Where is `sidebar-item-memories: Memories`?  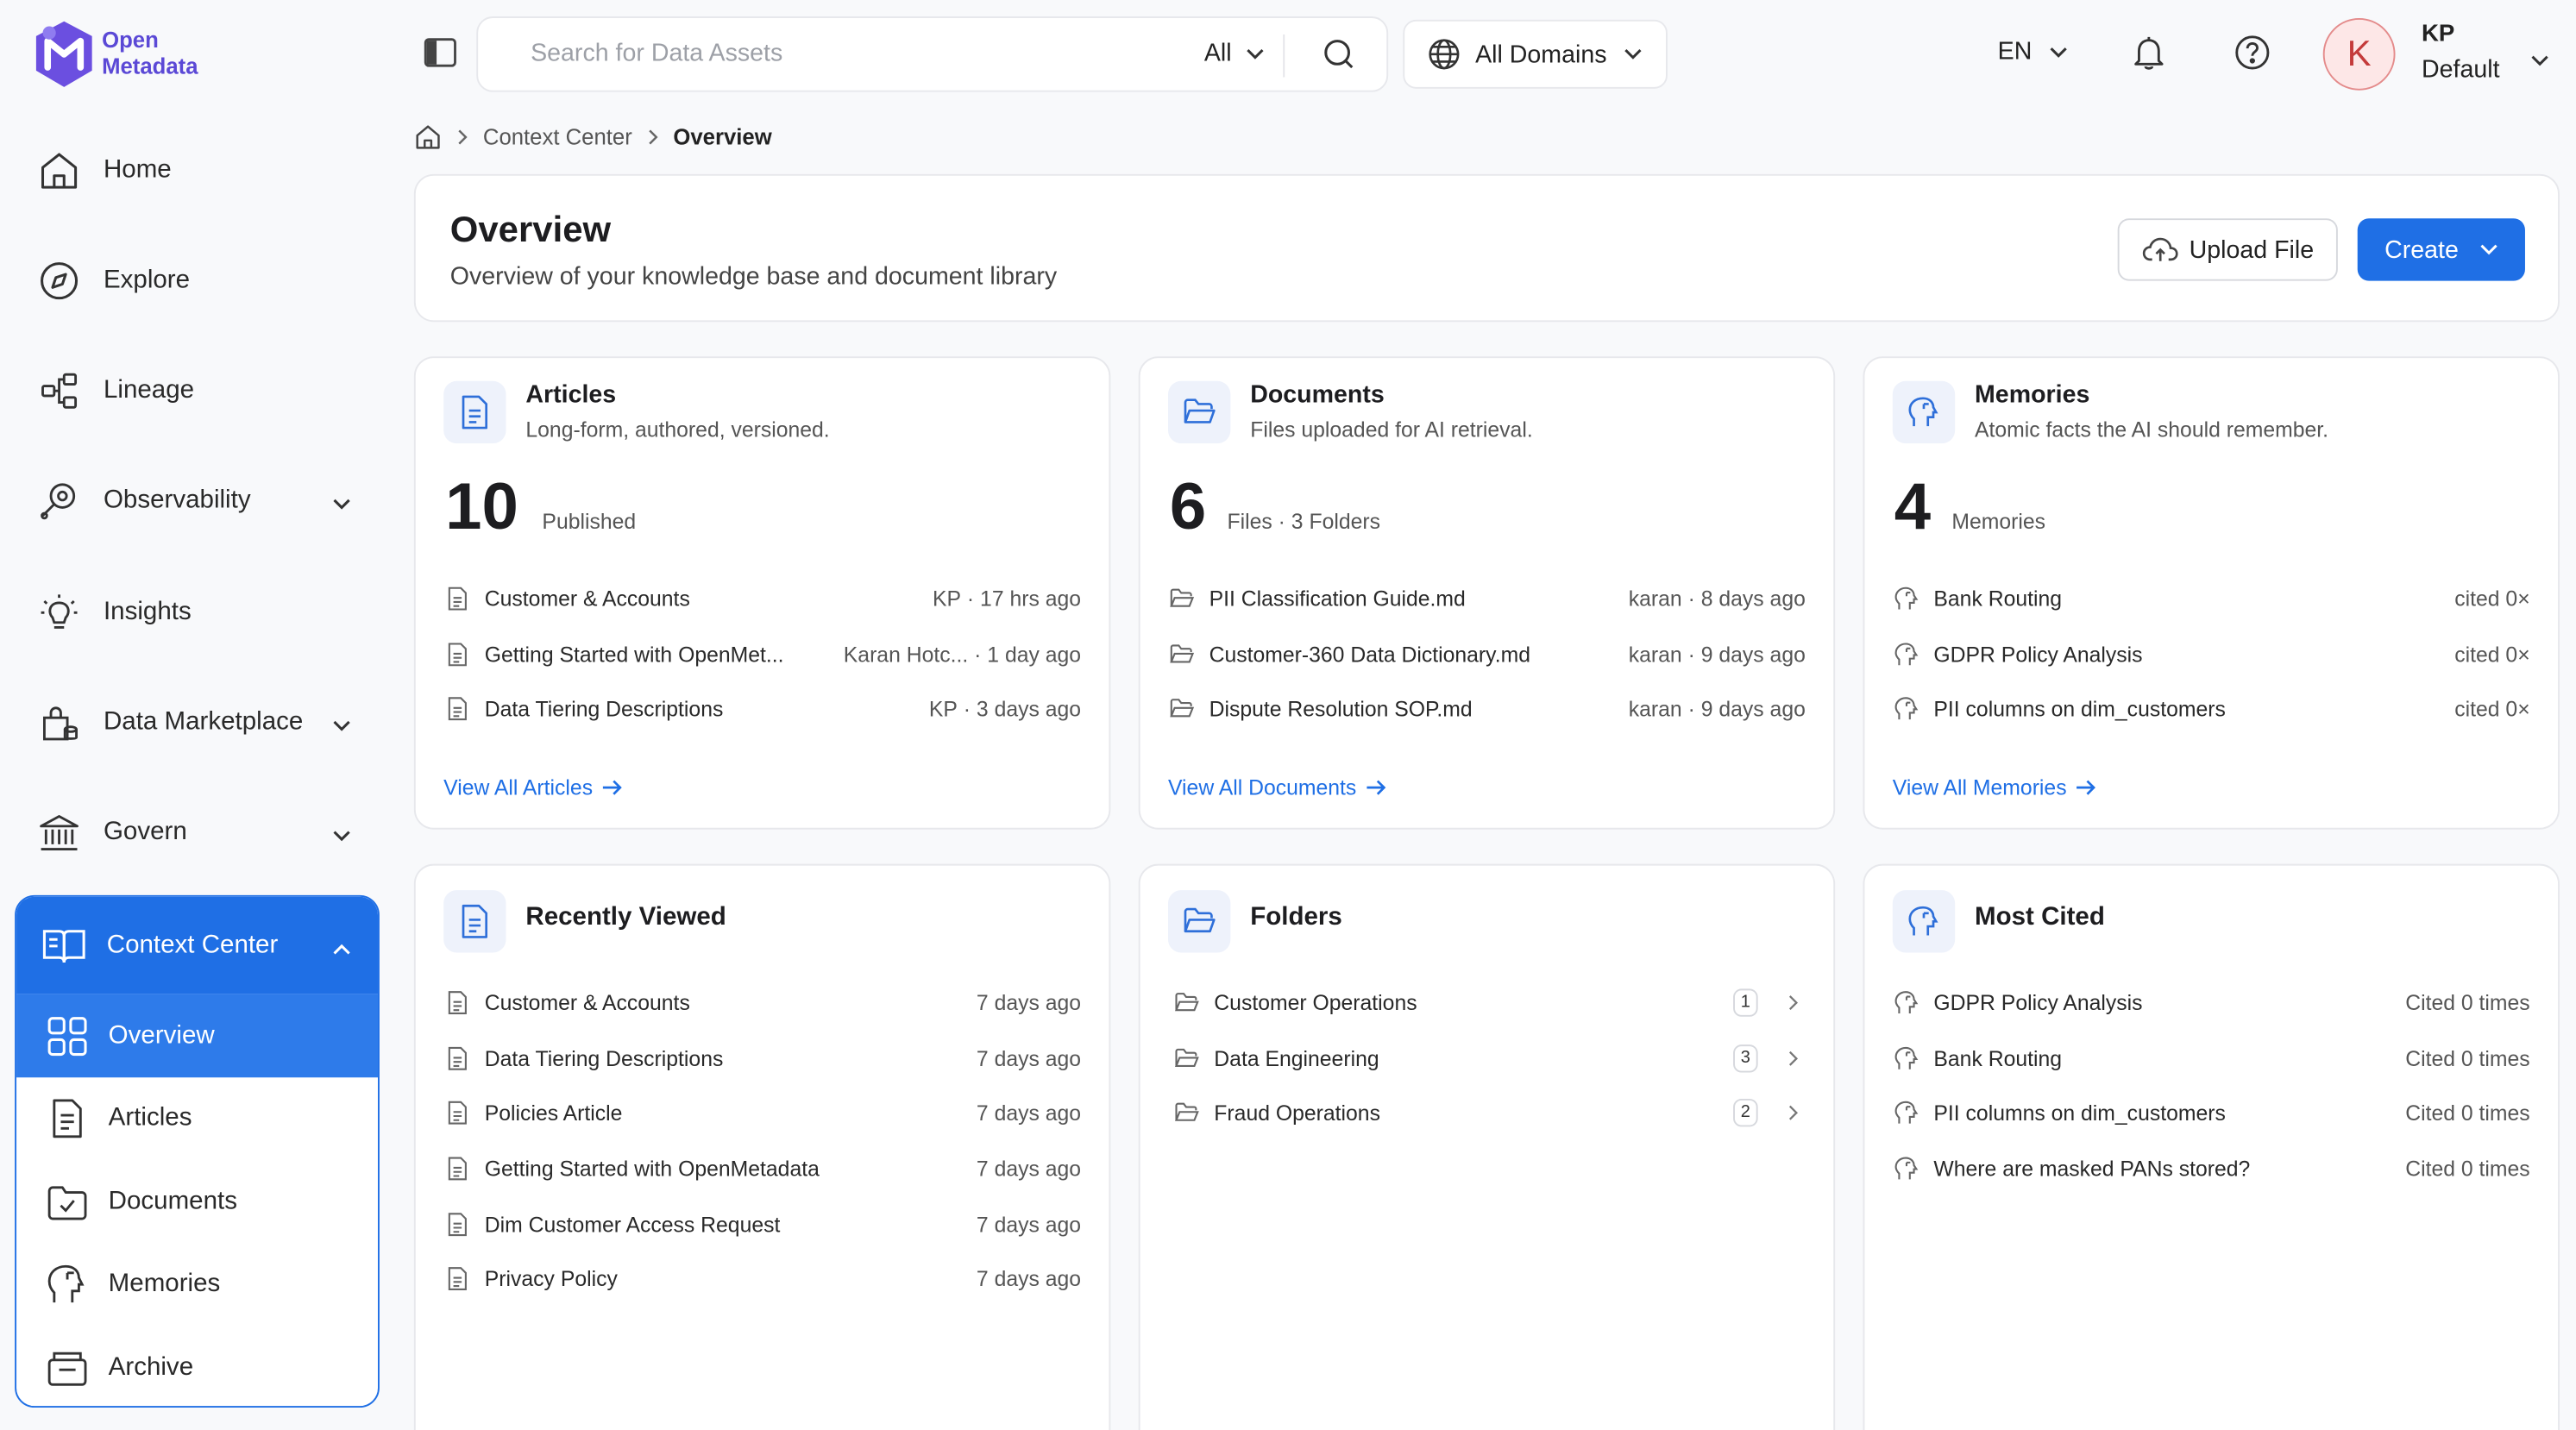
sidebar-item-memories: Memories is located at coordinates (197, 1285).